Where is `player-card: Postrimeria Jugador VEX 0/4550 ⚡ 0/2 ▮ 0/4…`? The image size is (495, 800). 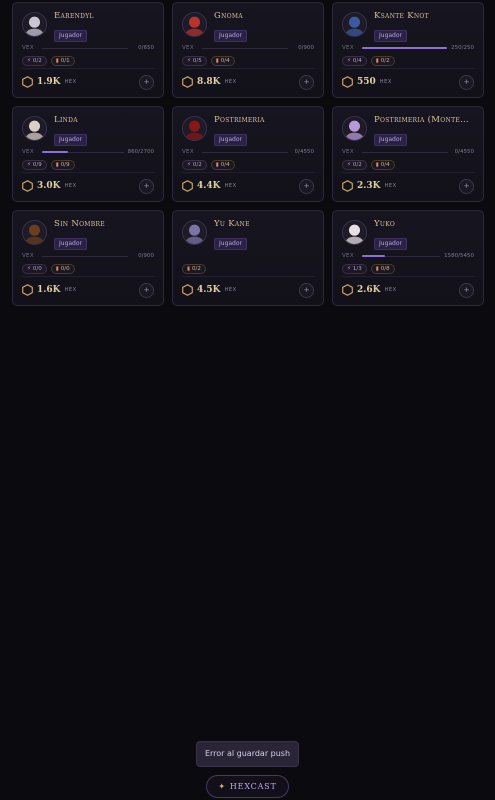
player-card: Postrimeria Jugador VEX 0/4550 ⚡ 0/2 ▮ 0/4… is located at coordinates (248, 154).